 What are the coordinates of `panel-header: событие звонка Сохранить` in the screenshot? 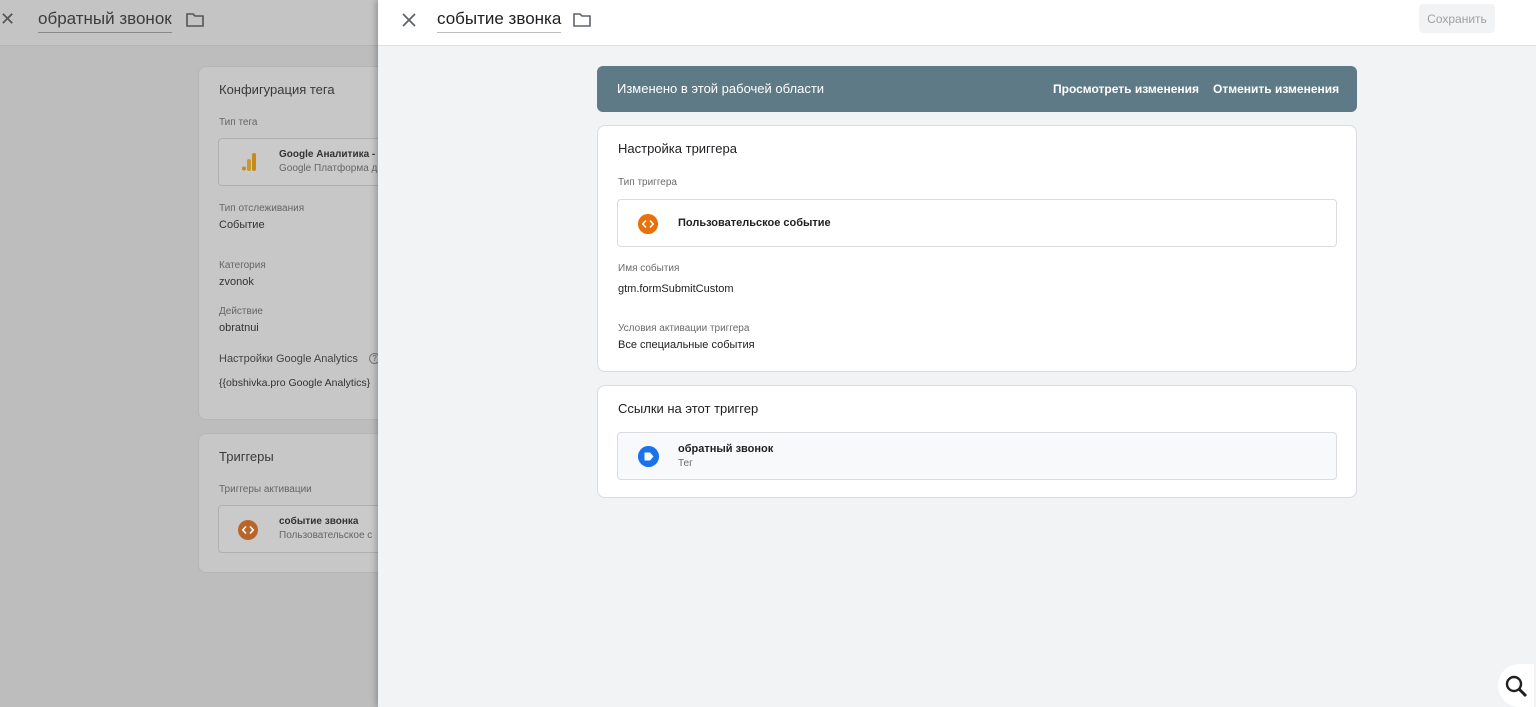 It's located at (957, 23).